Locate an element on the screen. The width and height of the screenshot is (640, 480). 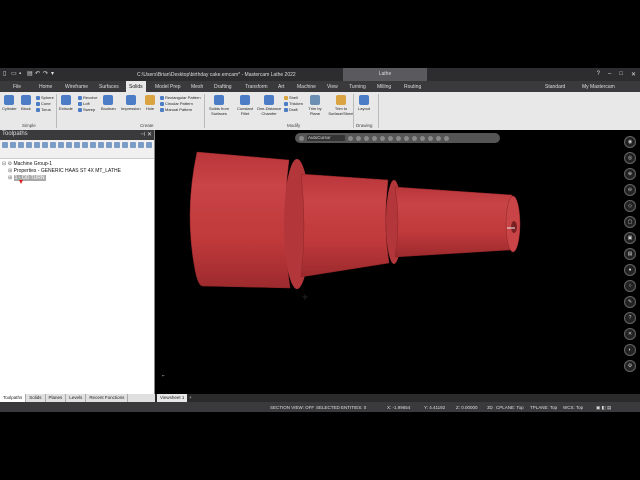
my-mastercam-link: My Mastercam is located at coordinates (598, 87).